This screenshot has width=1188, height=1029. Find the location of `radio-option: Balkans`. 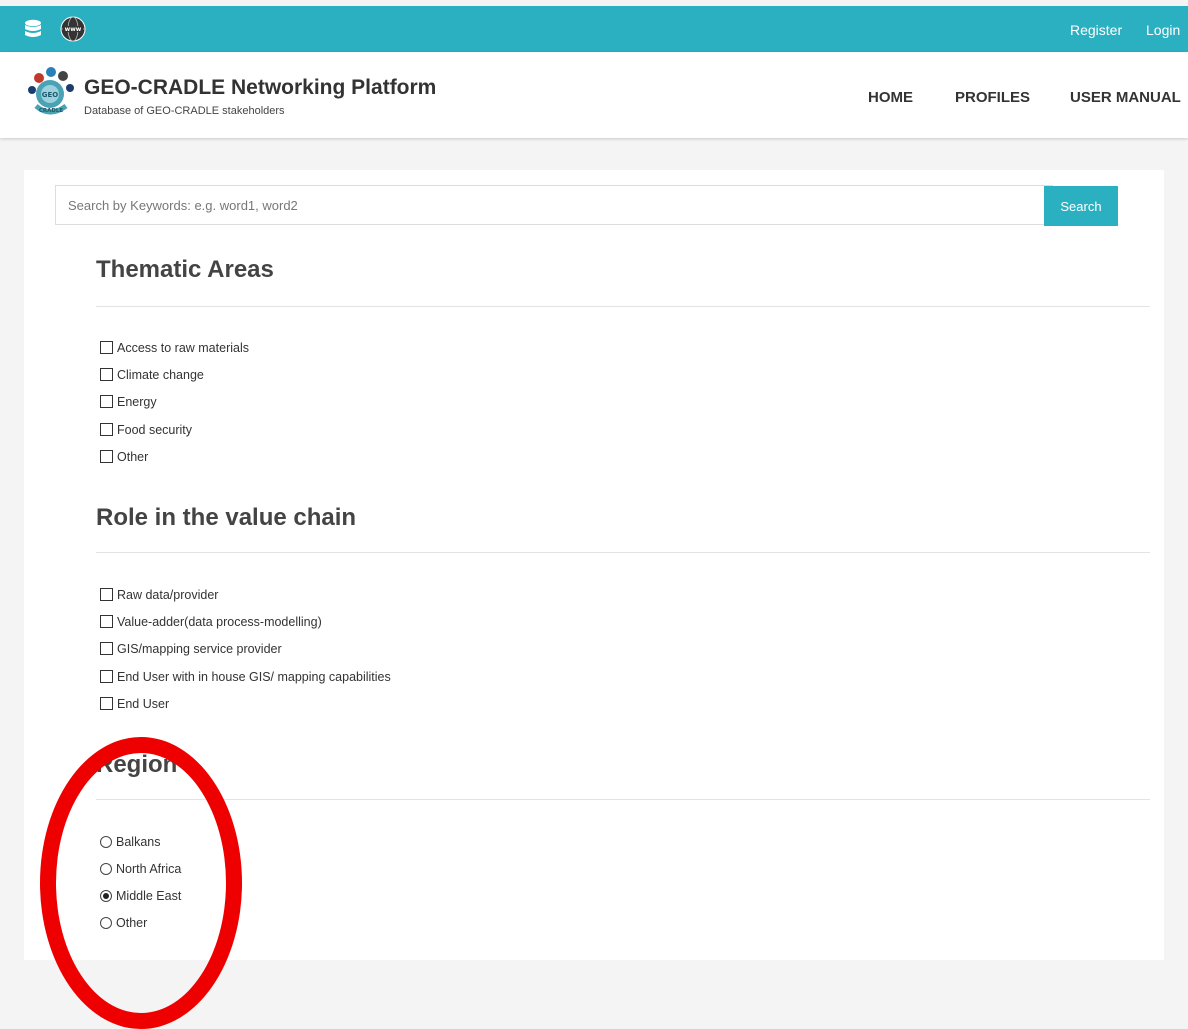

radio-option: Balkans is located at coordinates (130, 844).